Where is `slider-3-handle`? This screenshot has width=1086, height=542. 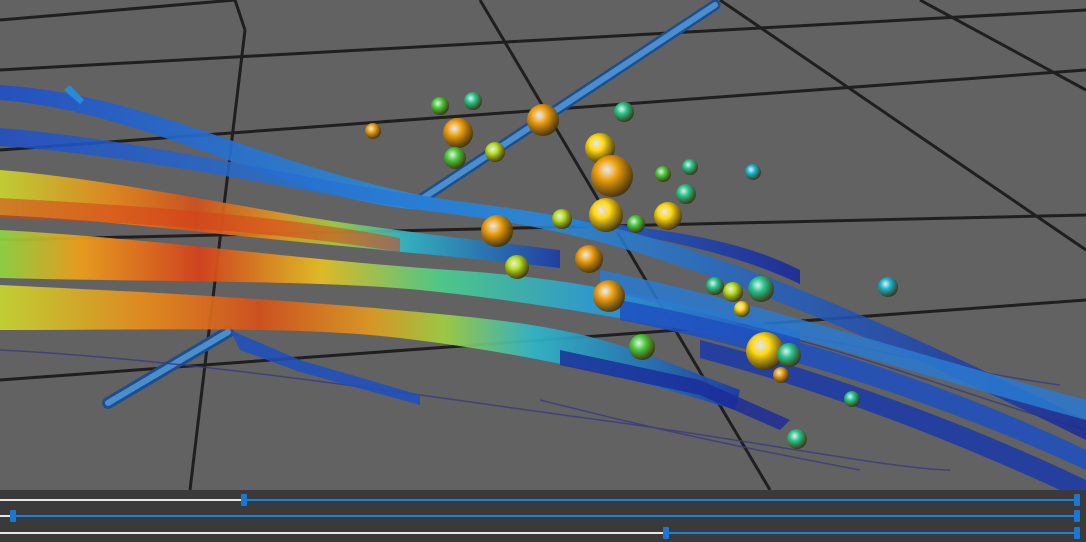 slider-3-handle is located at coordinates (666, 533).